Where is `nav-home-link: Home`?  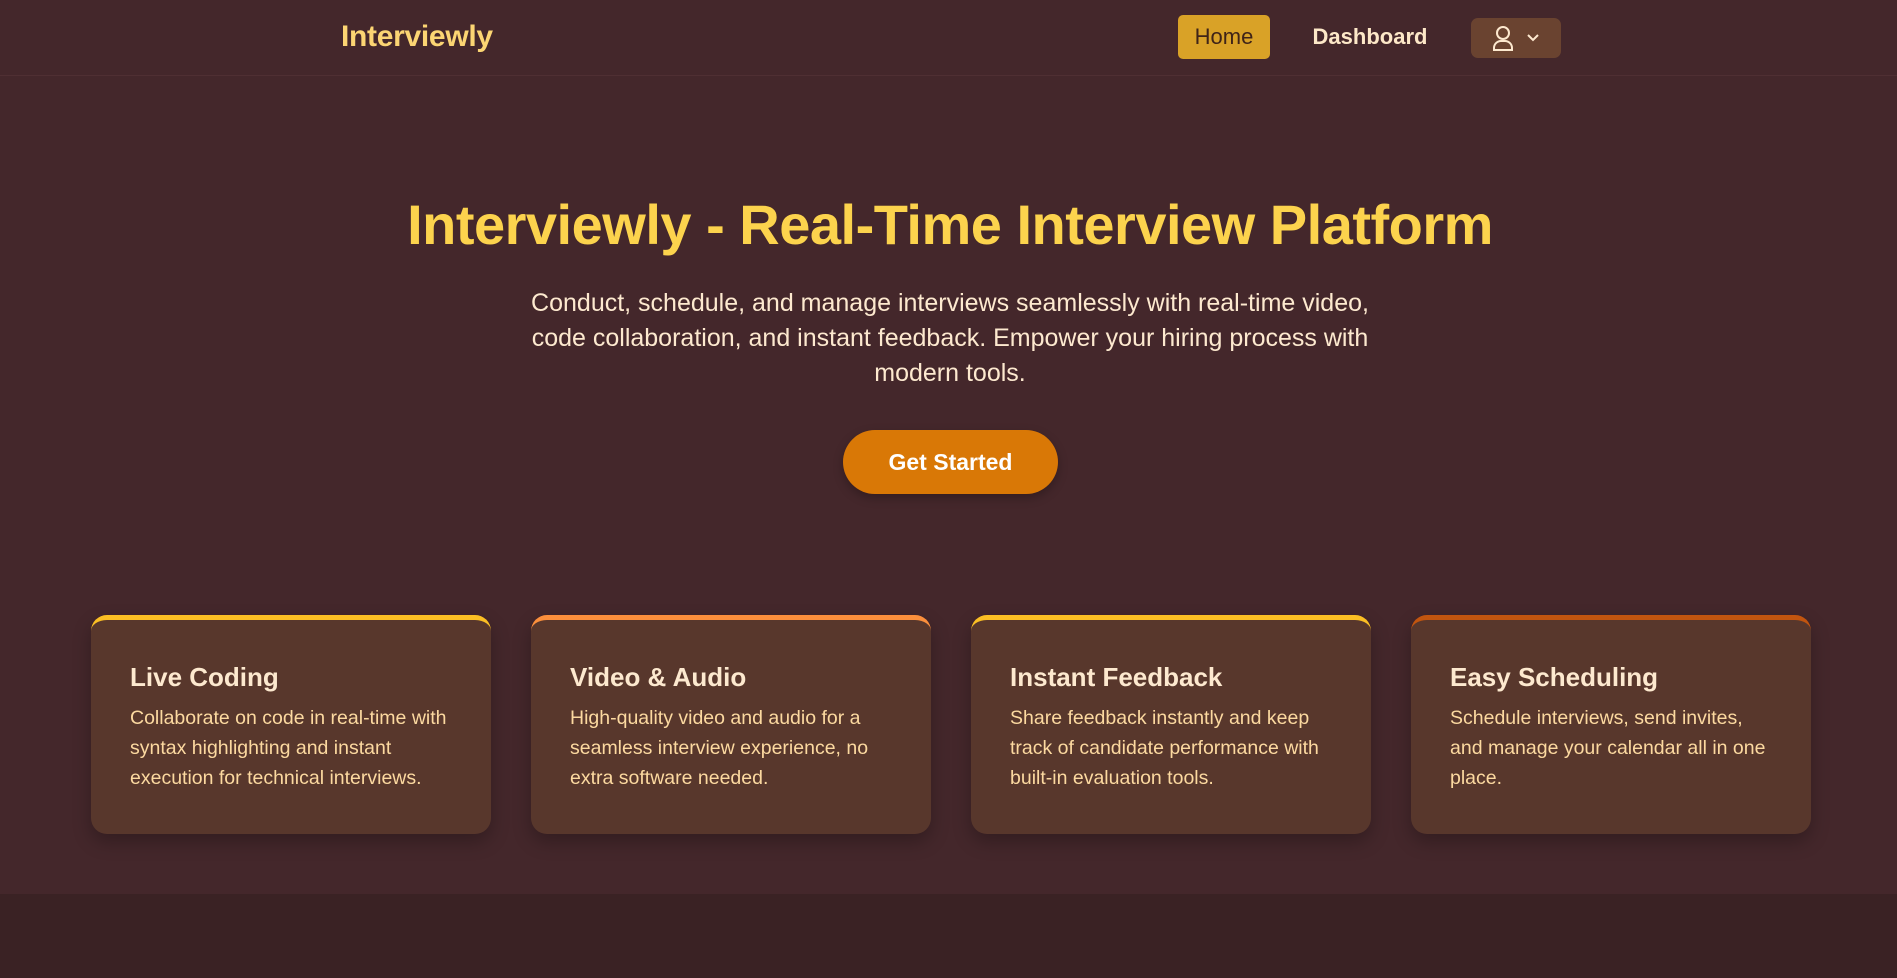
nav-home-link: Home is located at coordinates (1224, 37).